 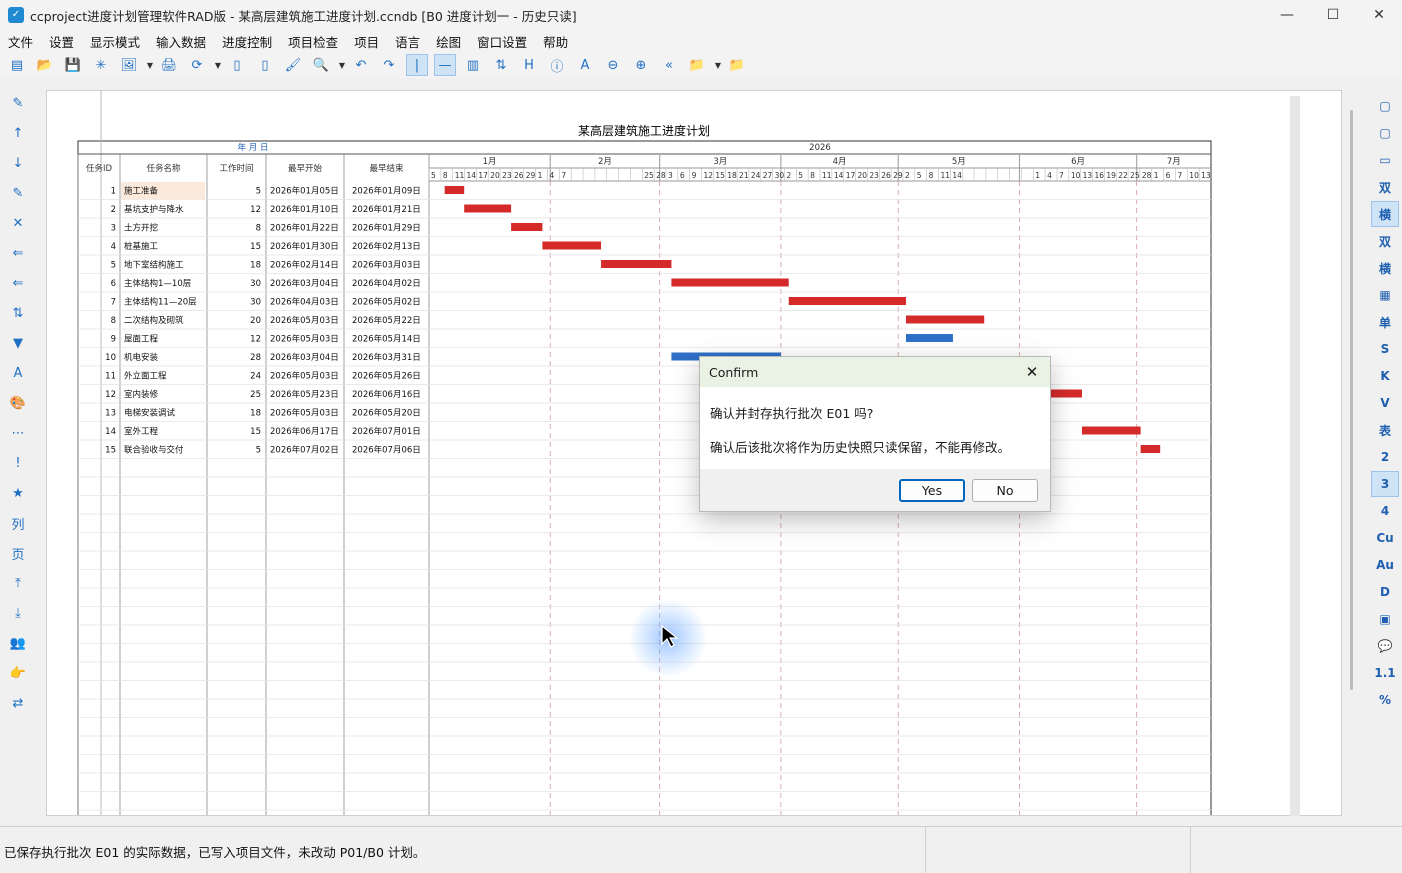 What do you see at coordinates (18, 643) in the screenshot?
I see `left-tool-icon: 👥` at bounding box center [18, 643].